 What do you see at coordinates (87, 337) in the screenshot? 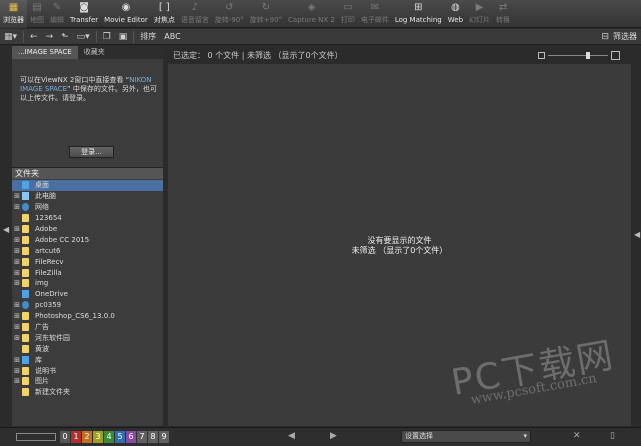
I see `tree-item: ⊞ 河东软件园` at bounding box center [87, 337].